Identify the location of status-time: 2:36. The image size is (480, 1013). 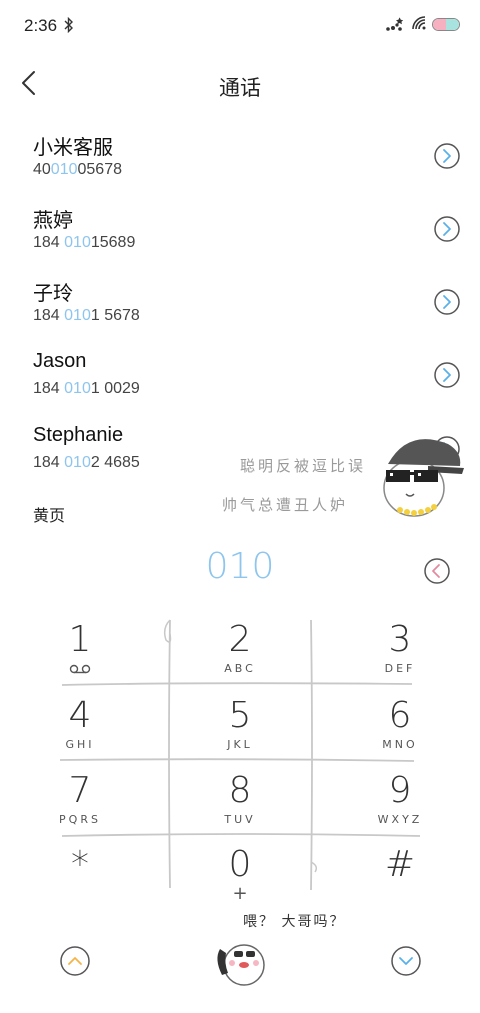
(41, 25).